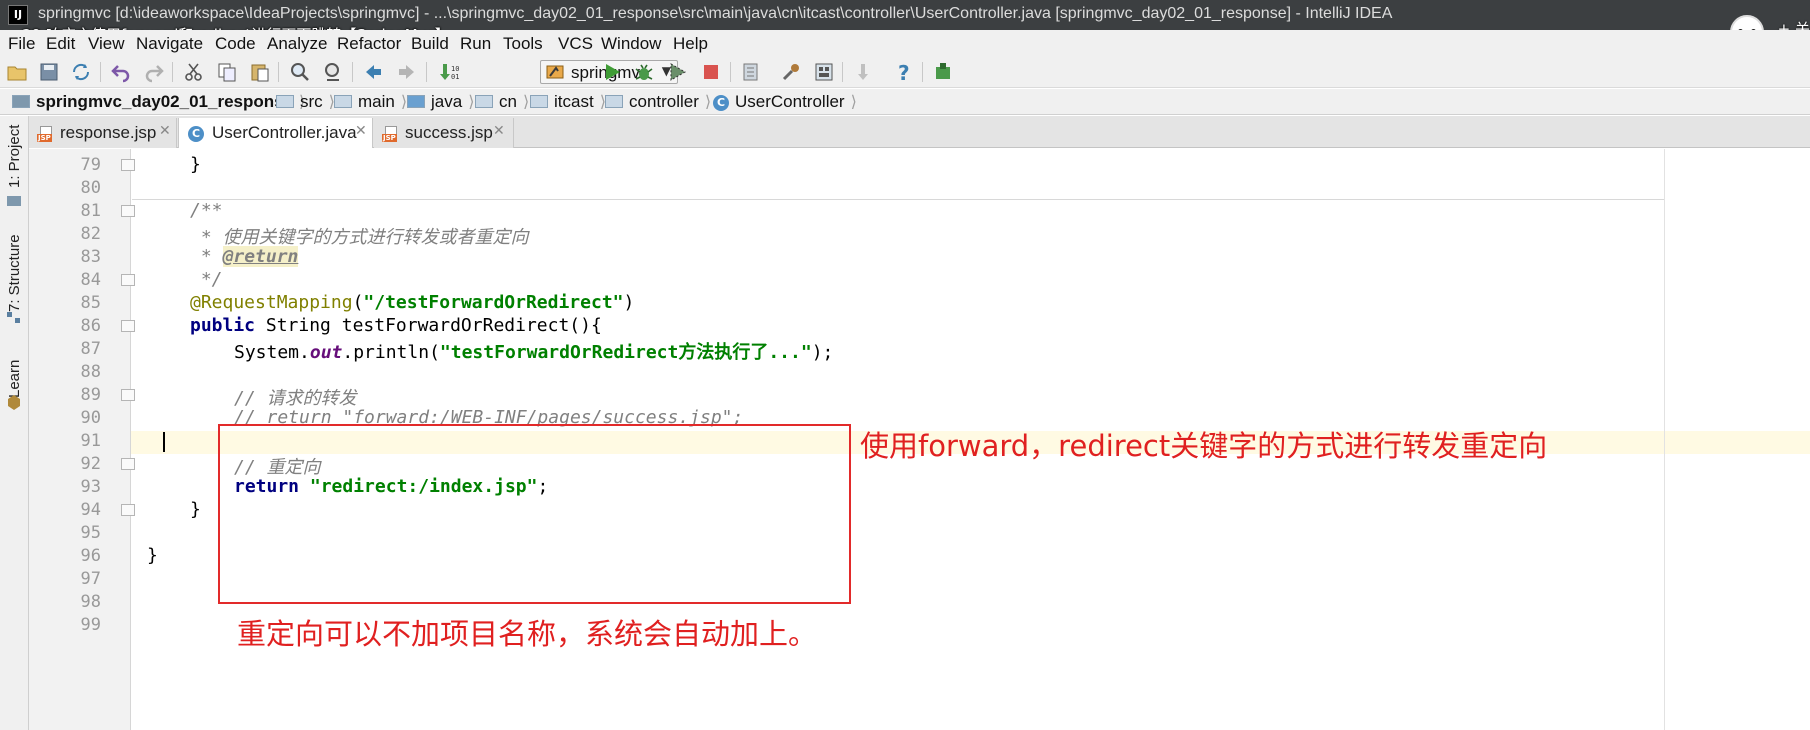 This screenshot has height=730, width=1810. What do you see at coordinates (103, 133) in the screenshot?
I see `tab-response-jsp: JSP response.jsp ✕` at bounding box center [103, 133].